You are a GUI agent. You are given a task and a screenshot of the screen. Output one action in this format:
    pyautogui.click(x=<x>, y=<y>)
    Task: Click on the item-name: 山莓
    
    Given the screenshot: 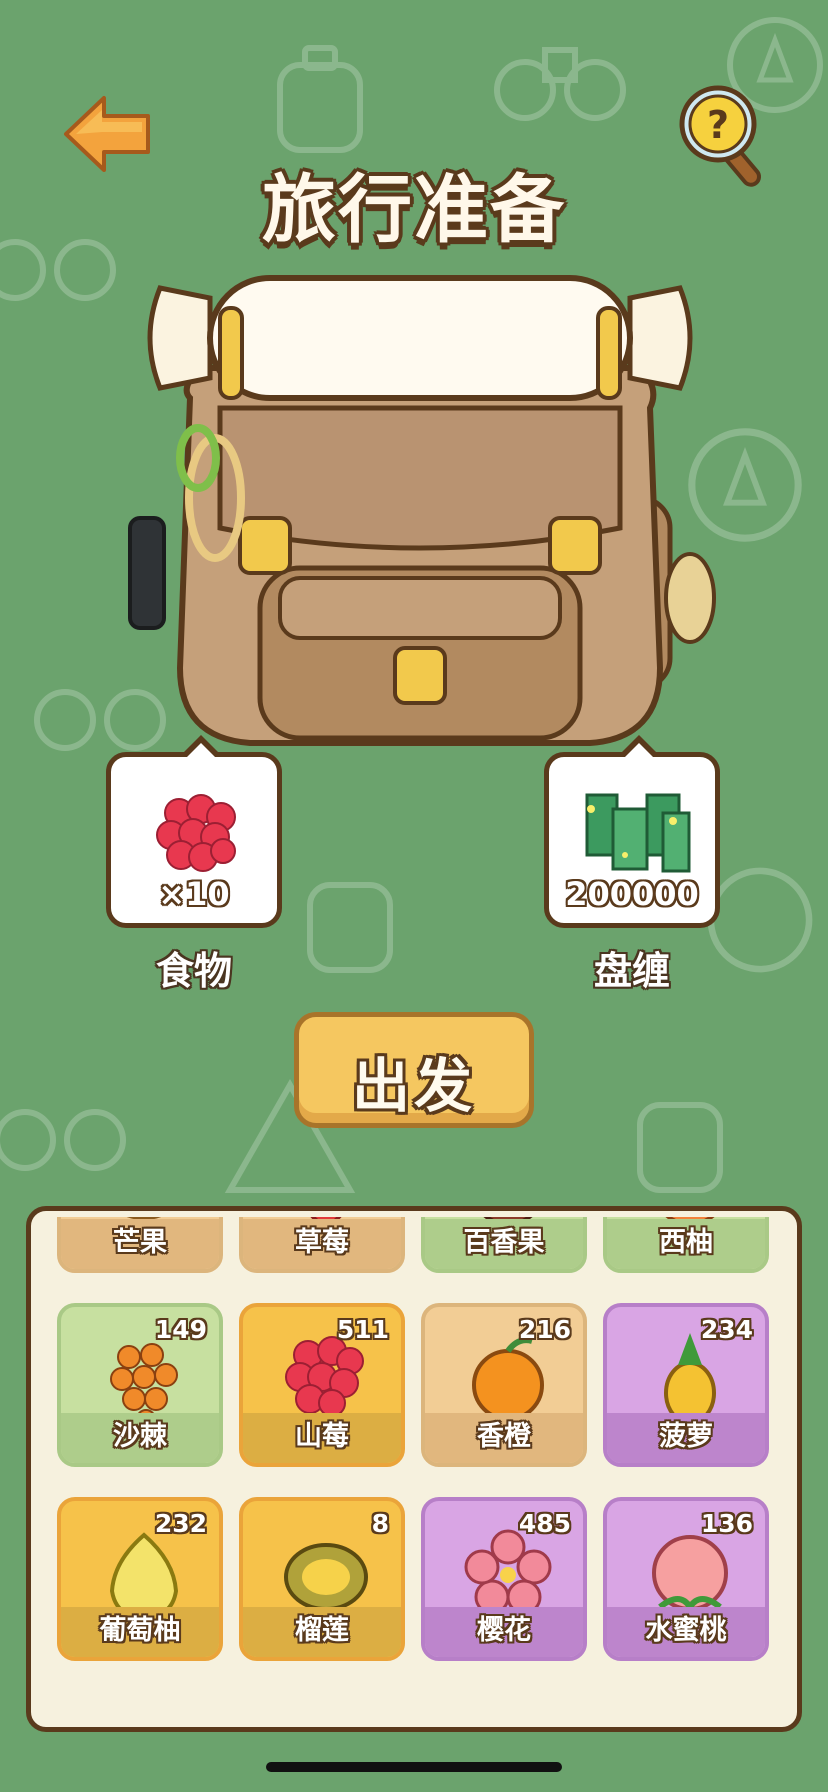 What is the action you would take?
    pyautogui.click(x=322, y=1438)
    